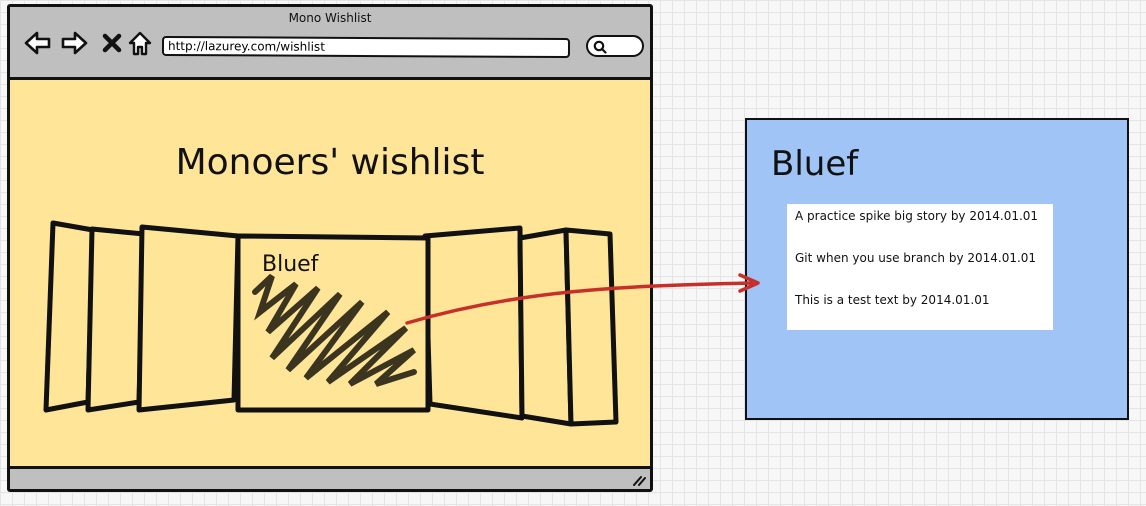 This screenshot has width=1146, height=506. I want to click on card-image-scribble, so click(334, 330).